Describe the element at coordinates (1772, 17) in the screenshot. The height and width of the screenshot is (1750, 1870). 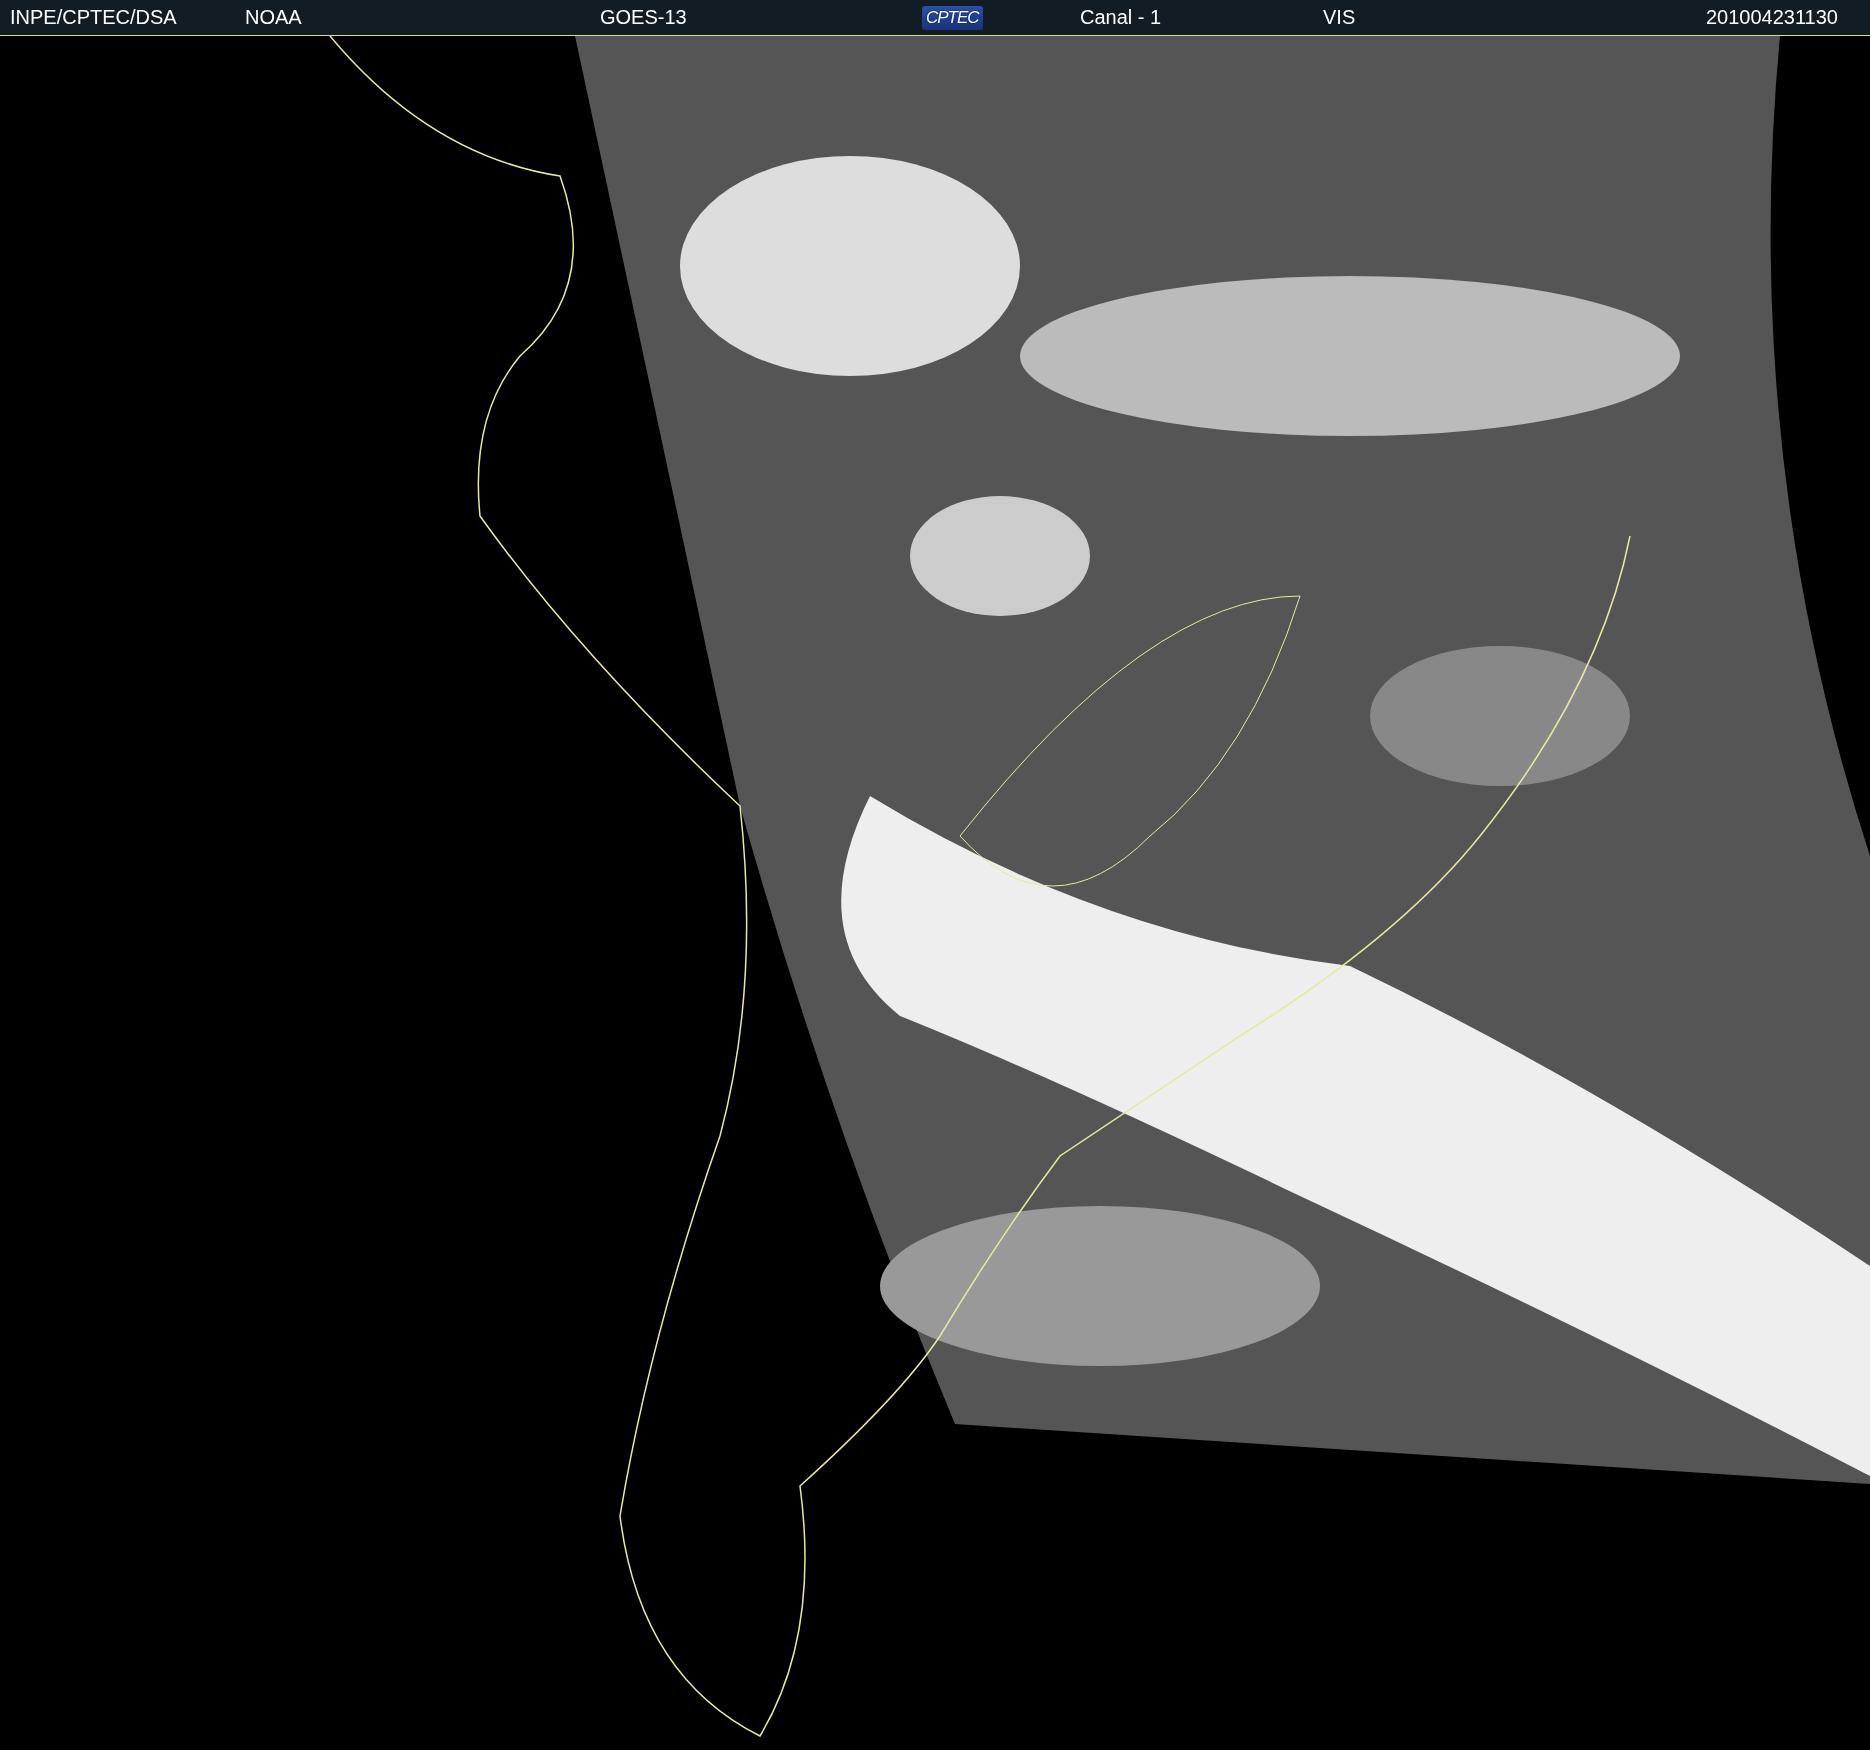
I see `header-label: 201004231130` at that location.